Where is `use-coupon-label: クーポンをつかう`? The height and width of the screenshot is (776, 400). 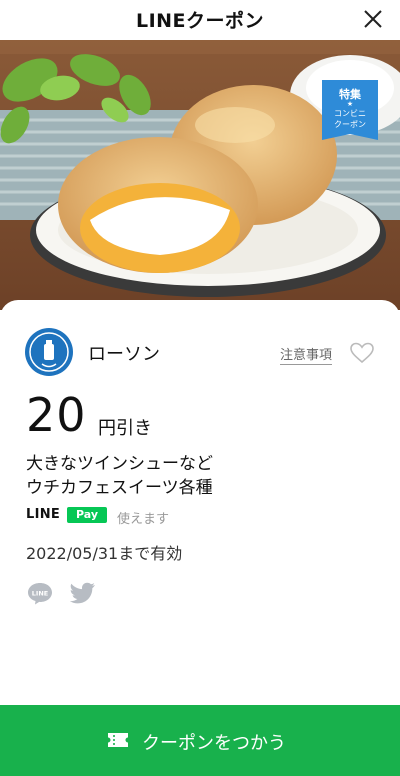
use-coupon-label: クーポンをつかう is located at coordinates (214, 743).